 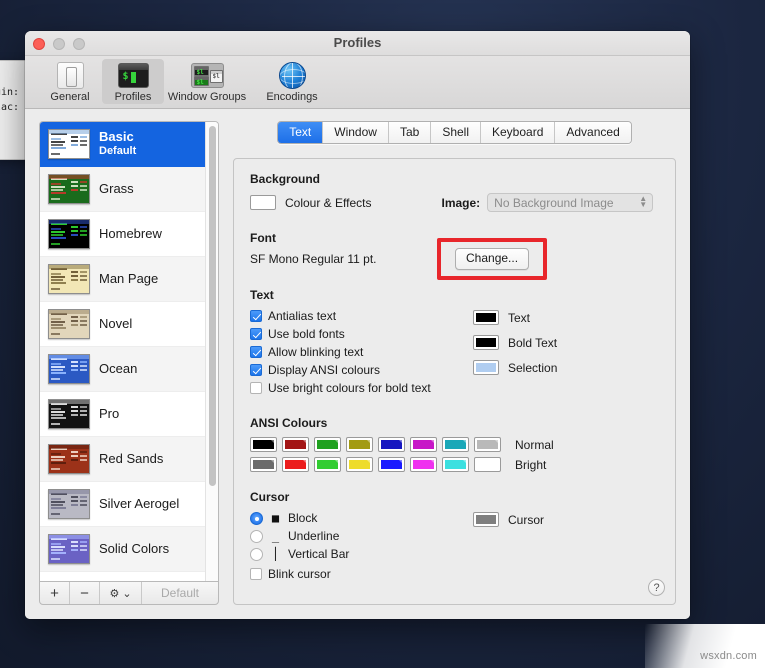 What do you see at coordinates (122, 279) in the screenshot?
I see `profile-row: Man Page` at bounding box center [122, 279].